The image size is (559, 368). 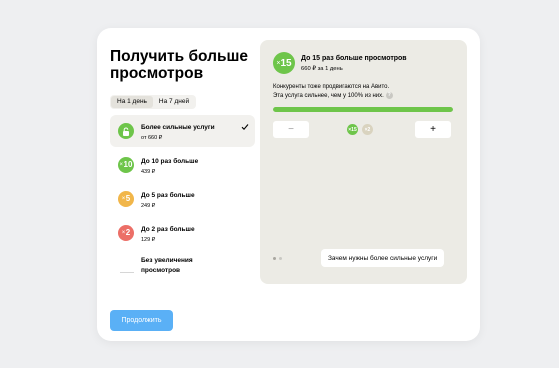 I want to click on option-title: Без увеличения просмотров, so click(x=167, y=265).